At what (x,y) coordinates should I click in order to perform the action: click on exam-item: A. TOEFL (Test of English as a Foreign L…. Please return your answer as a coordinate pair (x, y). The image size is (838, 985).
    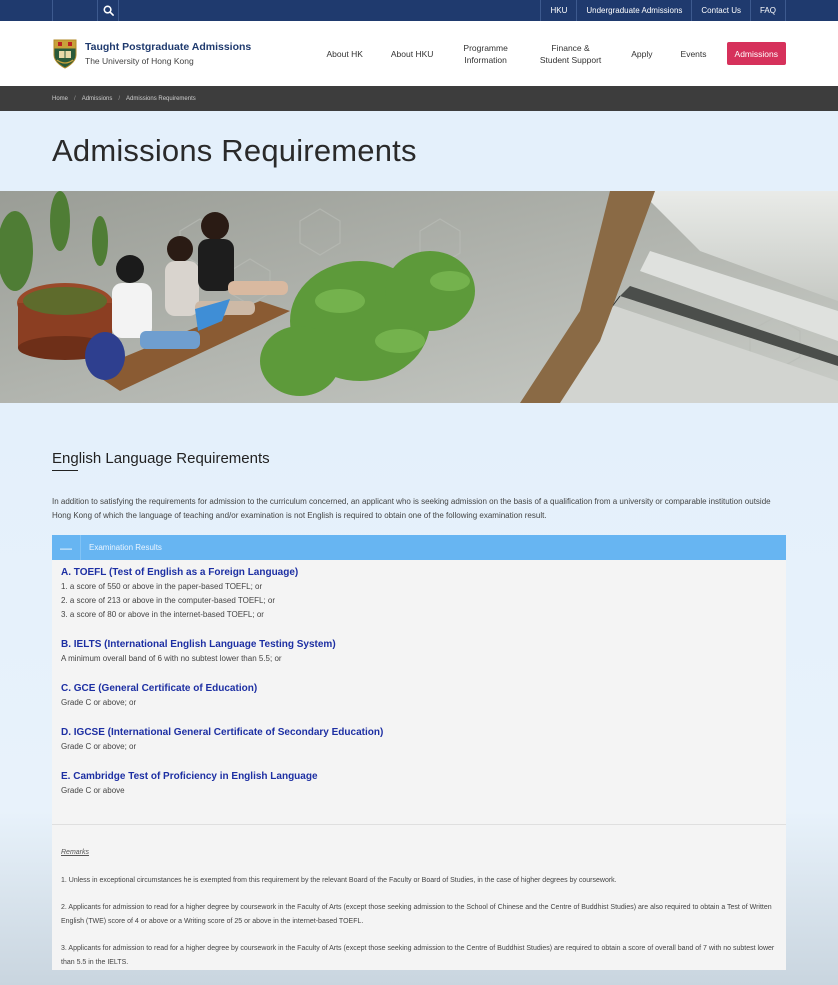
    Looking at the image, I should click on (419, 594).